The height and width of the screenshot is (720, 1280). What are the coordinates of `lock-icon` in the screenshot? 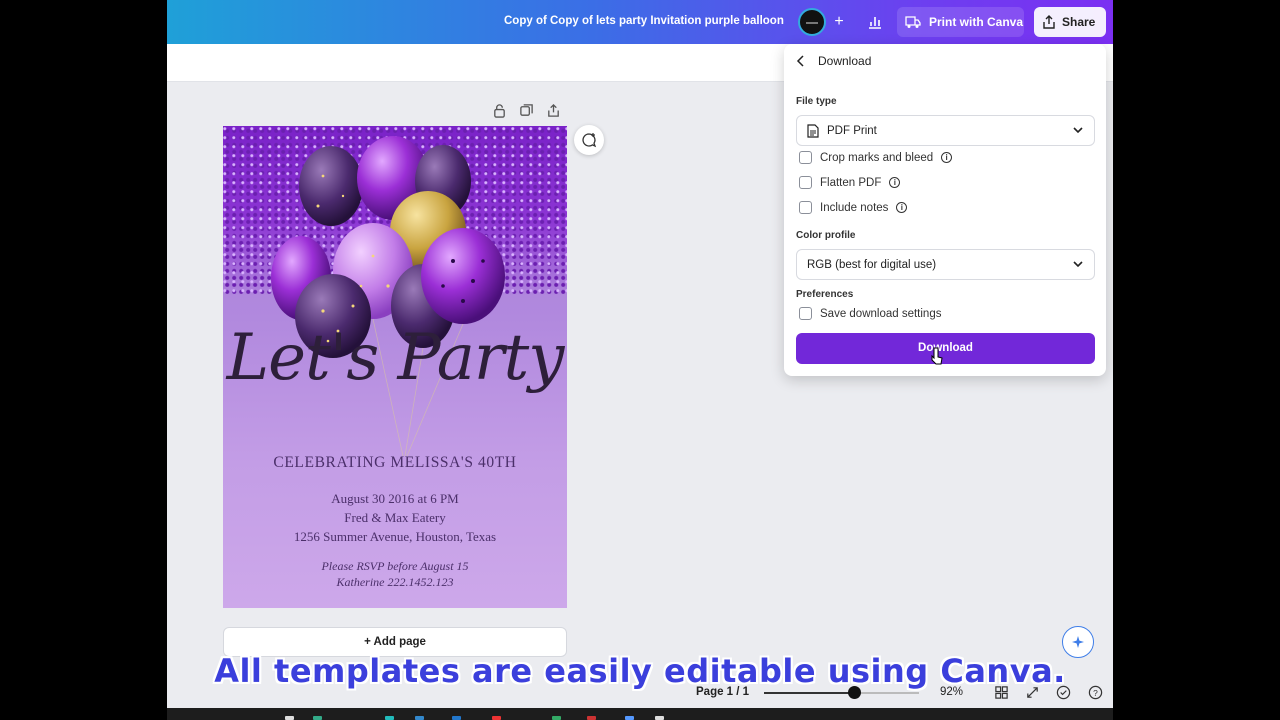 It's located at (499, 110).